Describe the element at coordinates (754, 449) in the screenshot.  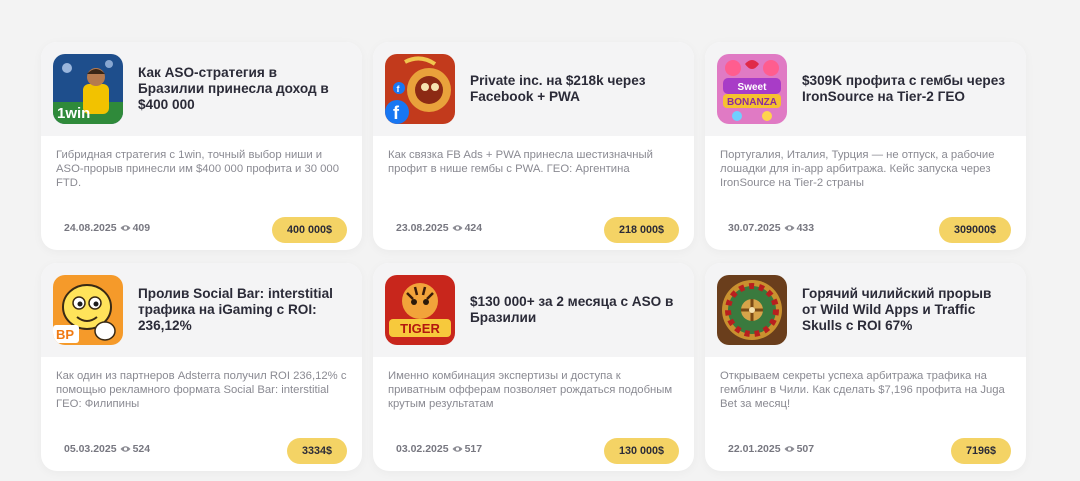
I see `case-date: 22.01.2025` at that location.